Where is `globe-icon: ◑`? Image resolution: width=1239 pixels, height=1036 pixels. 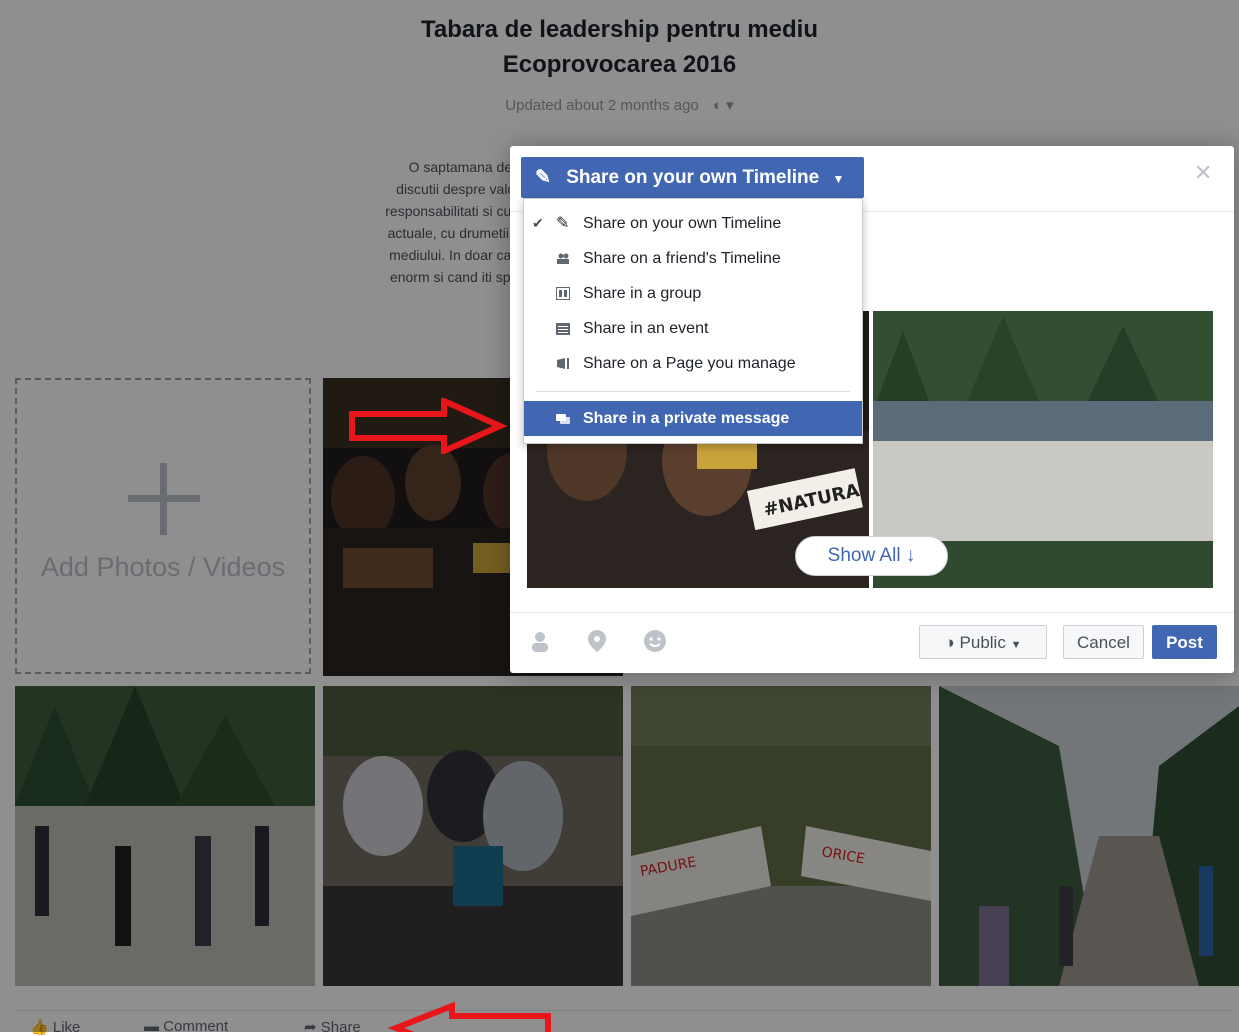
globe-icon: ◑ is located at coordinates (949, 642).